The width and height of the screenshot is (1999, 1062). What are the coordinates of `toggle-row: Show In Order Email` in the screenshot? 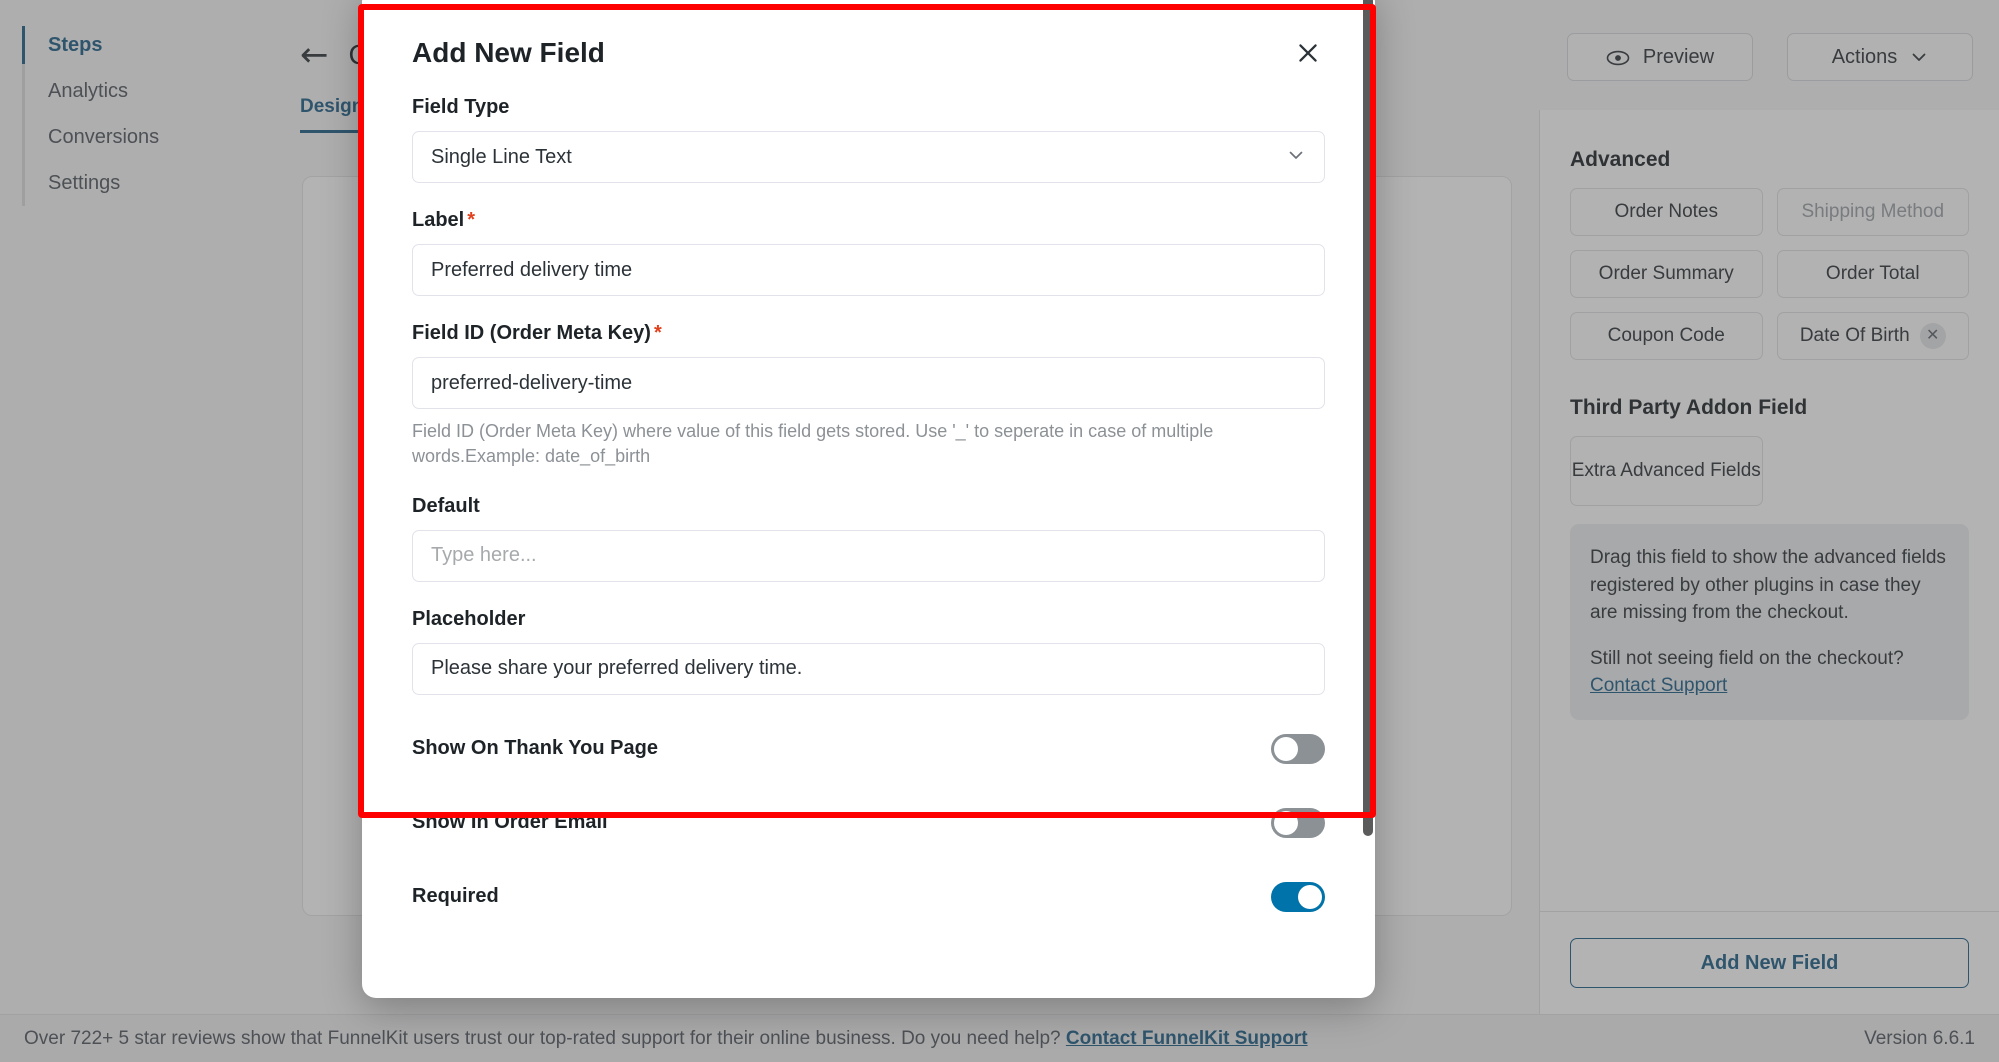 It's located at (868, 823).